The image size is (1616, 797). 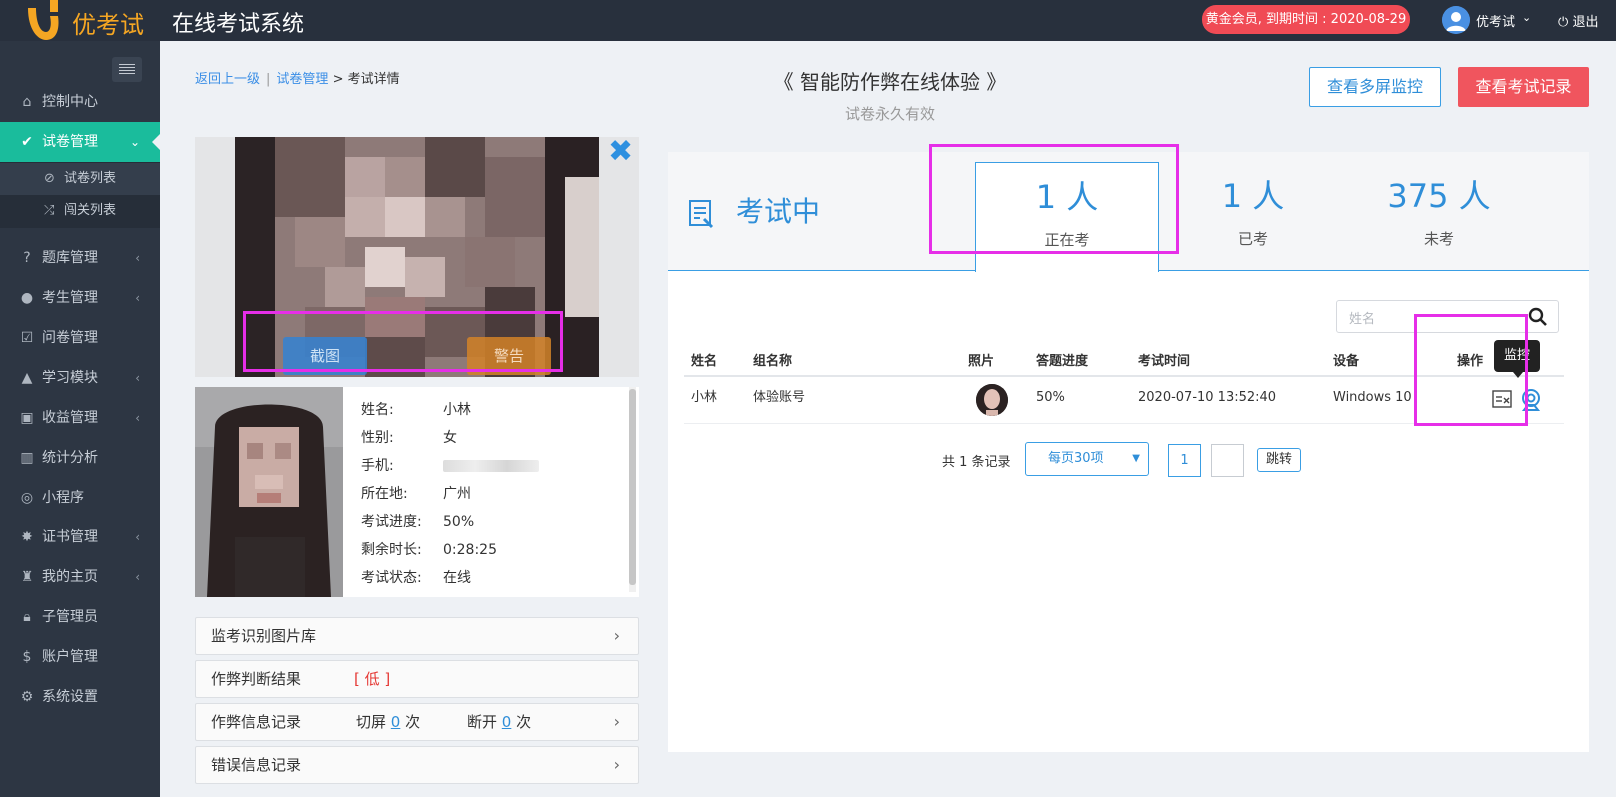 I want to click on caret-down-icon: ▼, so click(x=1136, y=458).